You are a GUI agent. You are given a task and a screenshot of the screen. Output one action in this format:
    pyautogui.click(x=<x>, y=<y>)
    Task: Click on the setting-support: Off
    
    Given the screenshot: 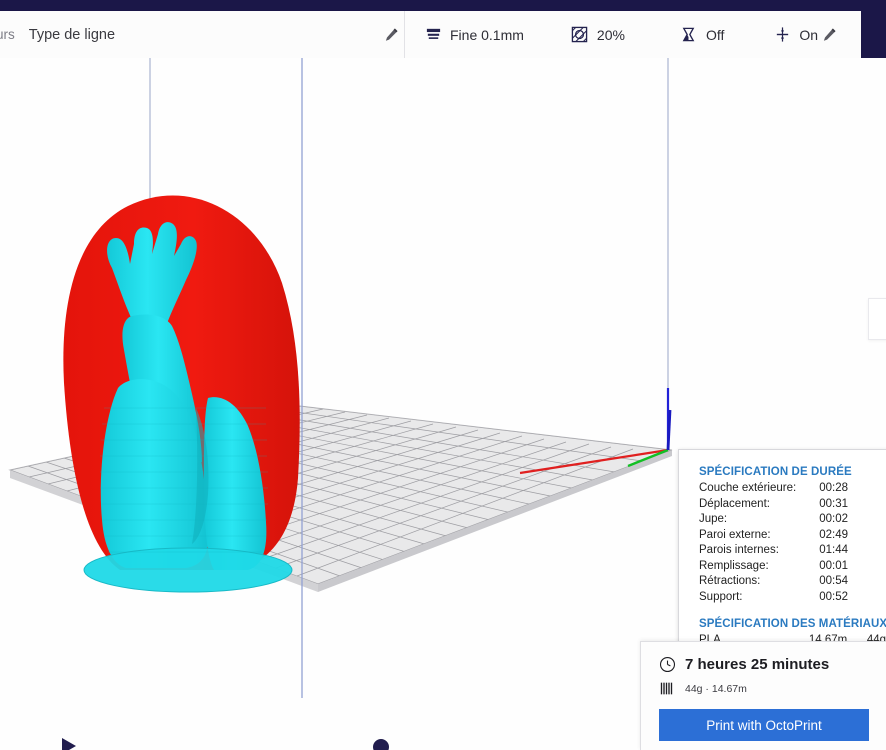 What is the action you would take?
    pyautogui.click(x=701, y=35)
    